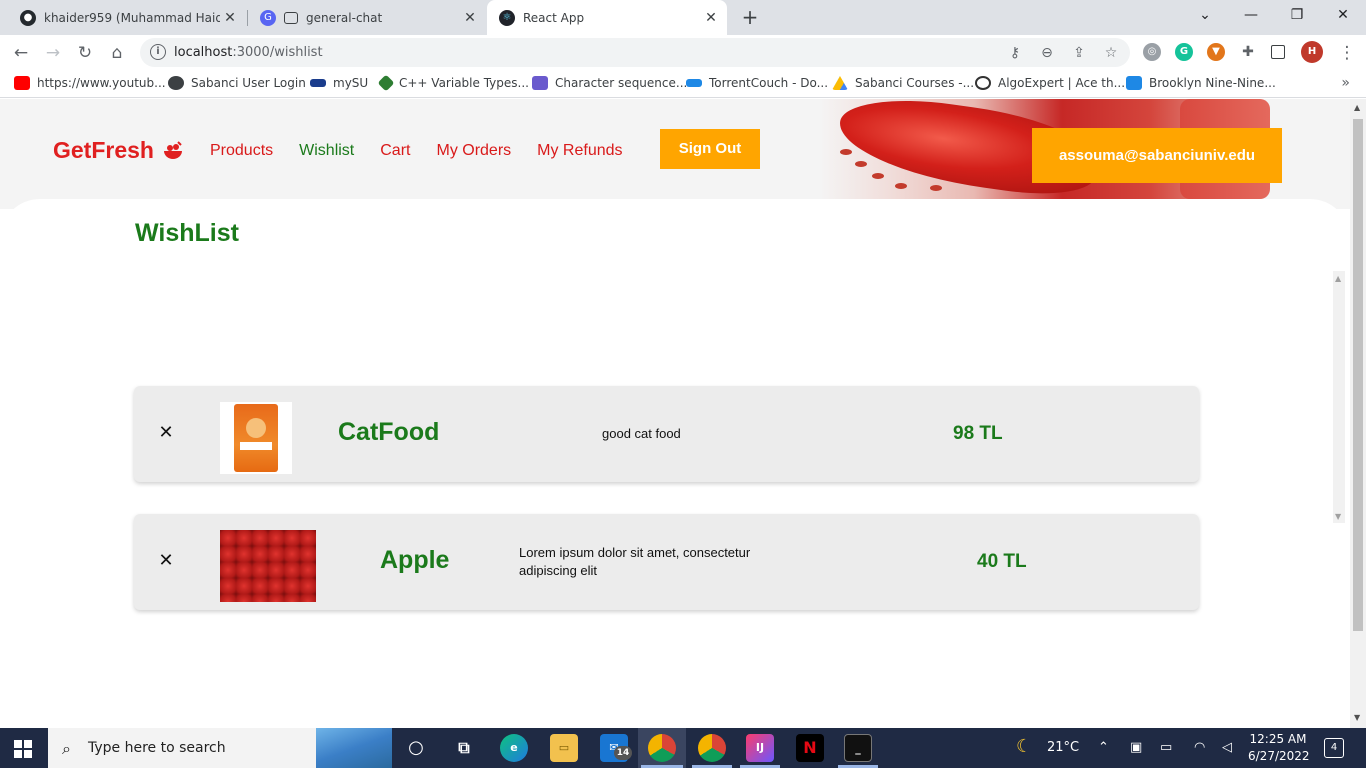 The height and width of the screenshot is (768, 1366). What do you see at coordinates (1047, 53) in the screenshot?
I see `zoom-icon: ⊖` at bounding box center [1047, 53].